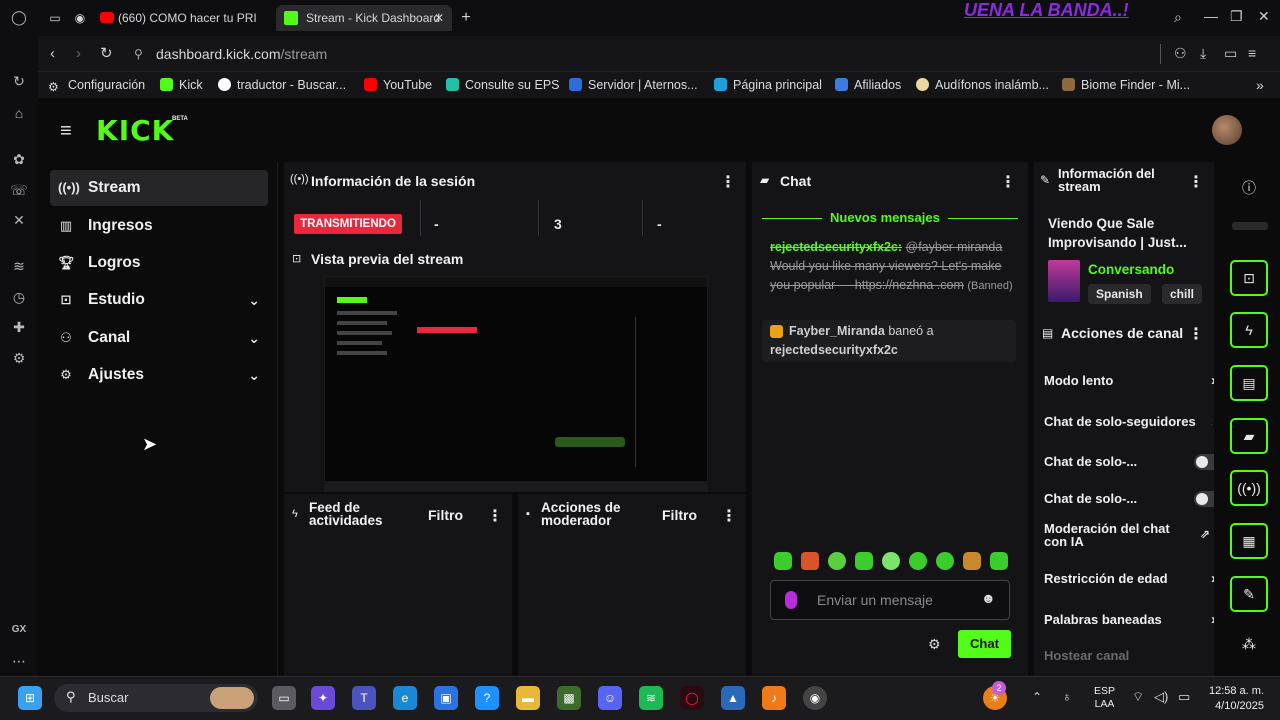 The width and height of the screenshot is (1280, 720). What do you see at coordinates (774, 698) in the screenshot?
I see `fl-studio-icon: ♪` at bounding box center [774, 698].